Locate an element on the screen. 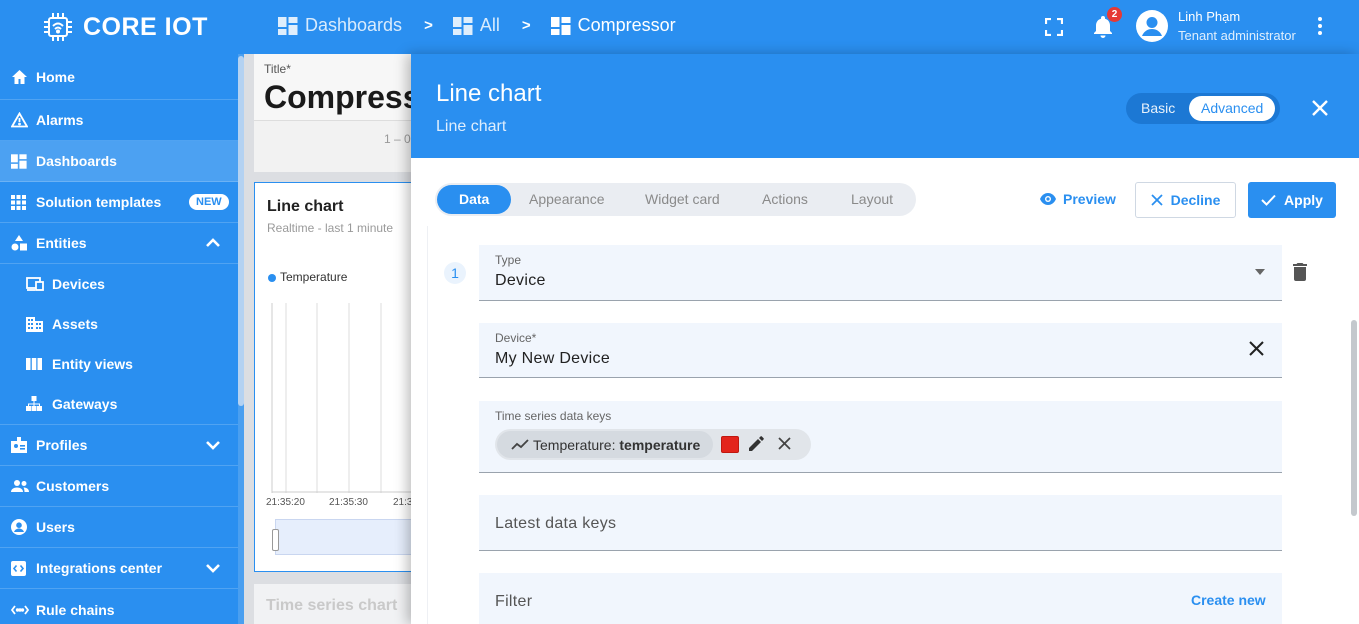 This screenshot has height=624, width=1359. user-role: Tenant administrator is located at coordinates (1237, 35).